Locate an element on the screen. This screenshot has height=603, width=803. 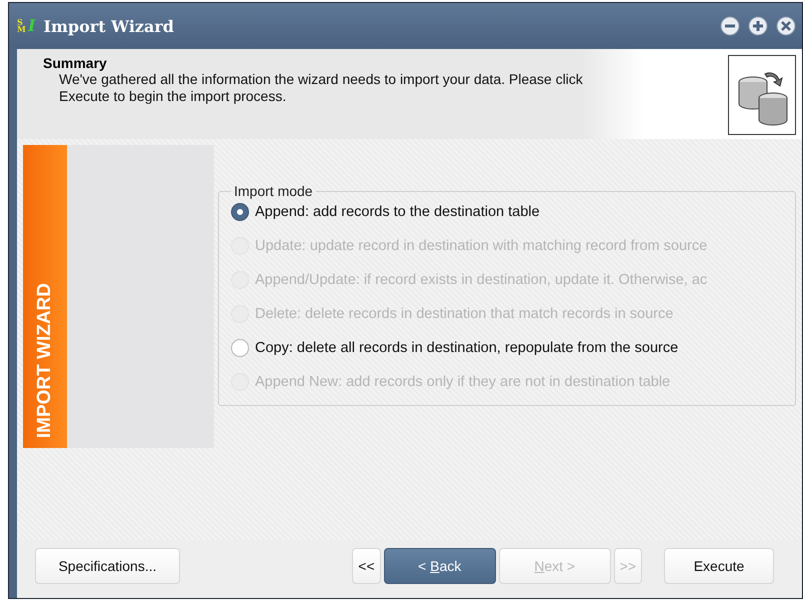
minimize-button is located at coordinates (730, 26).